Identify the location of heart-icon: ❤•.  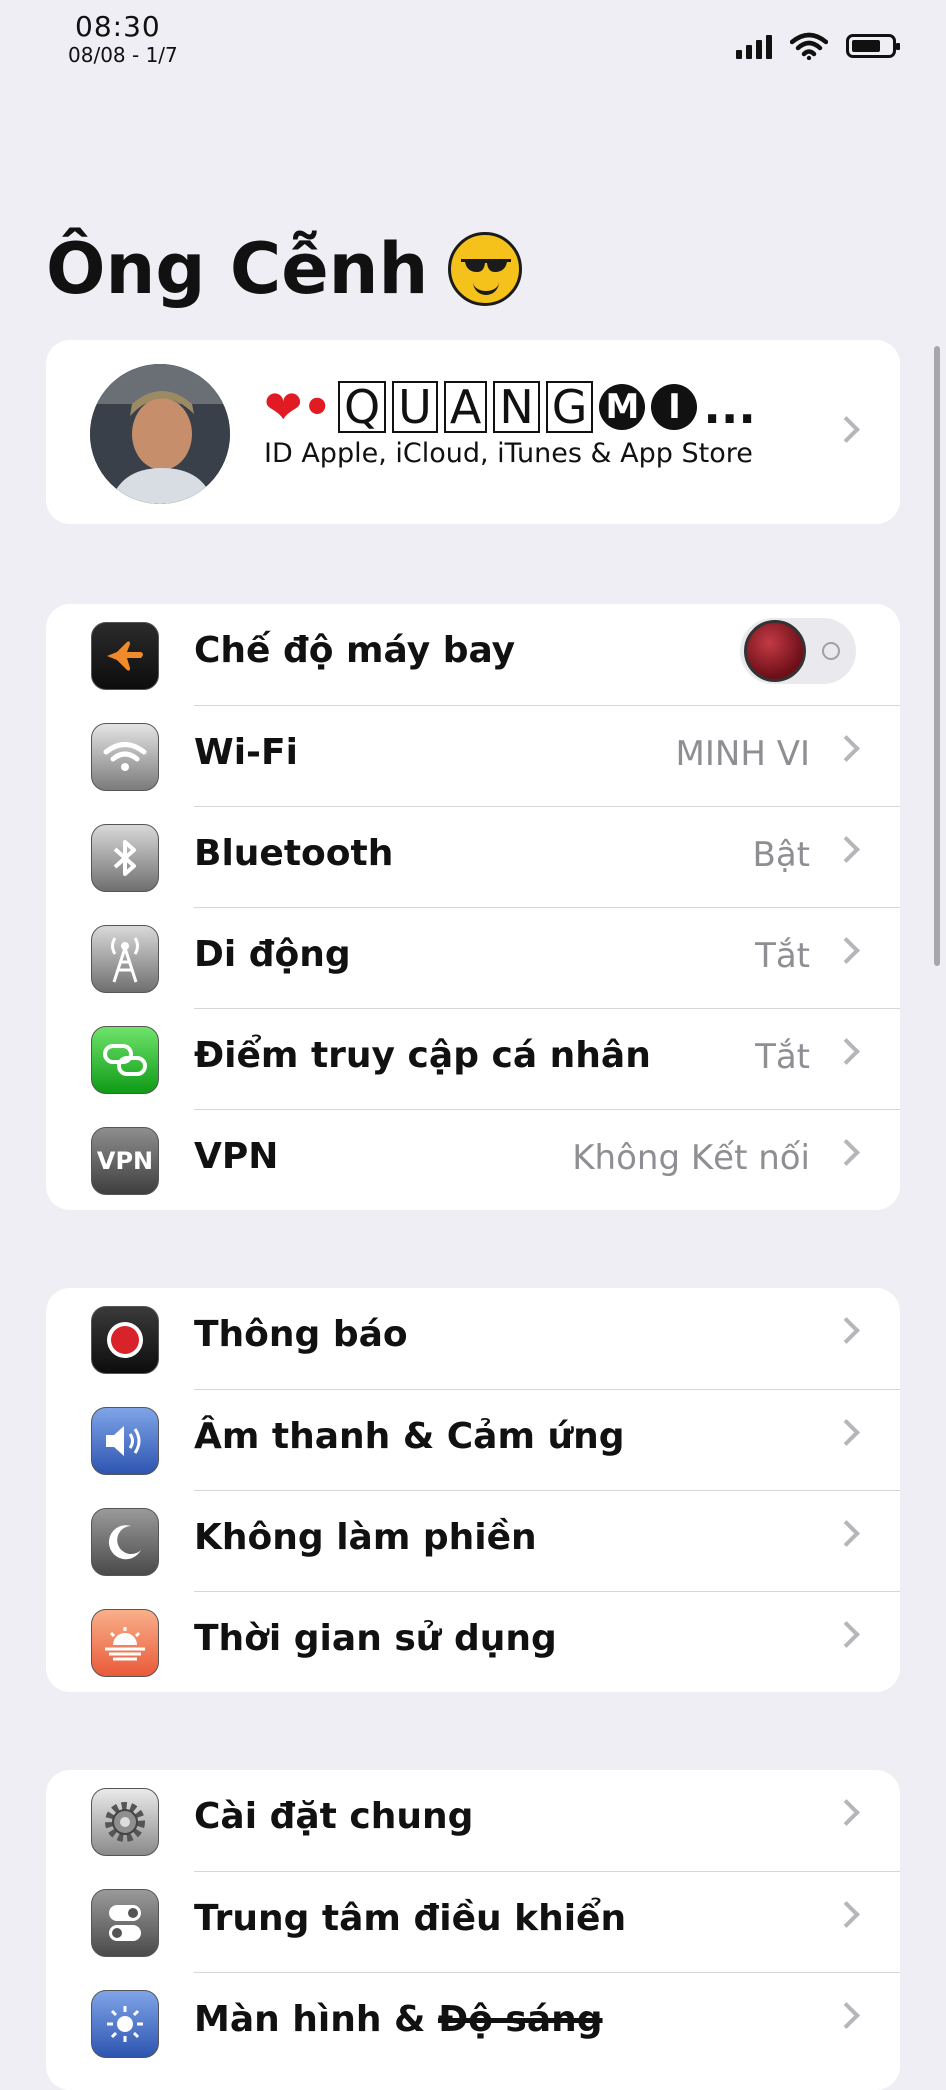
(298, 407).